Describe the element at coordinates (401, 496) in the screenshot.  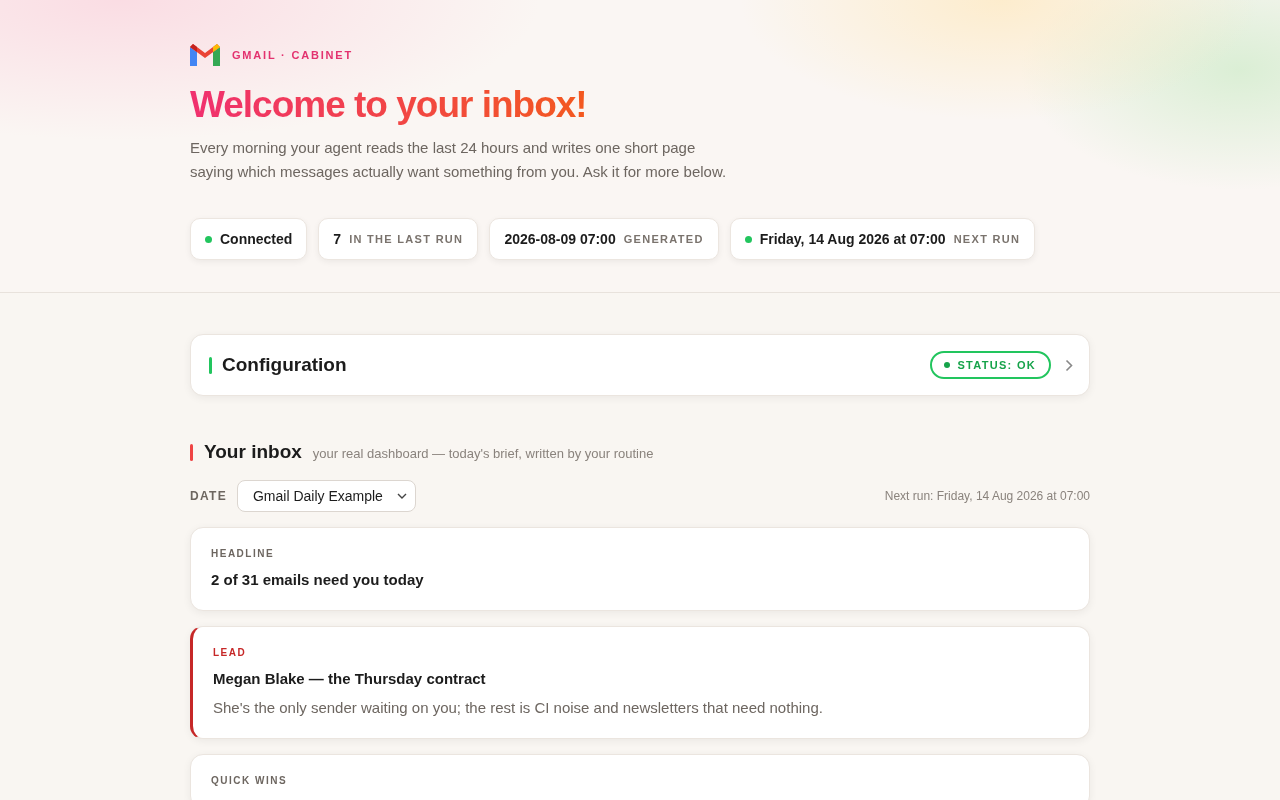
I see `chevron-down-icon` at that location.